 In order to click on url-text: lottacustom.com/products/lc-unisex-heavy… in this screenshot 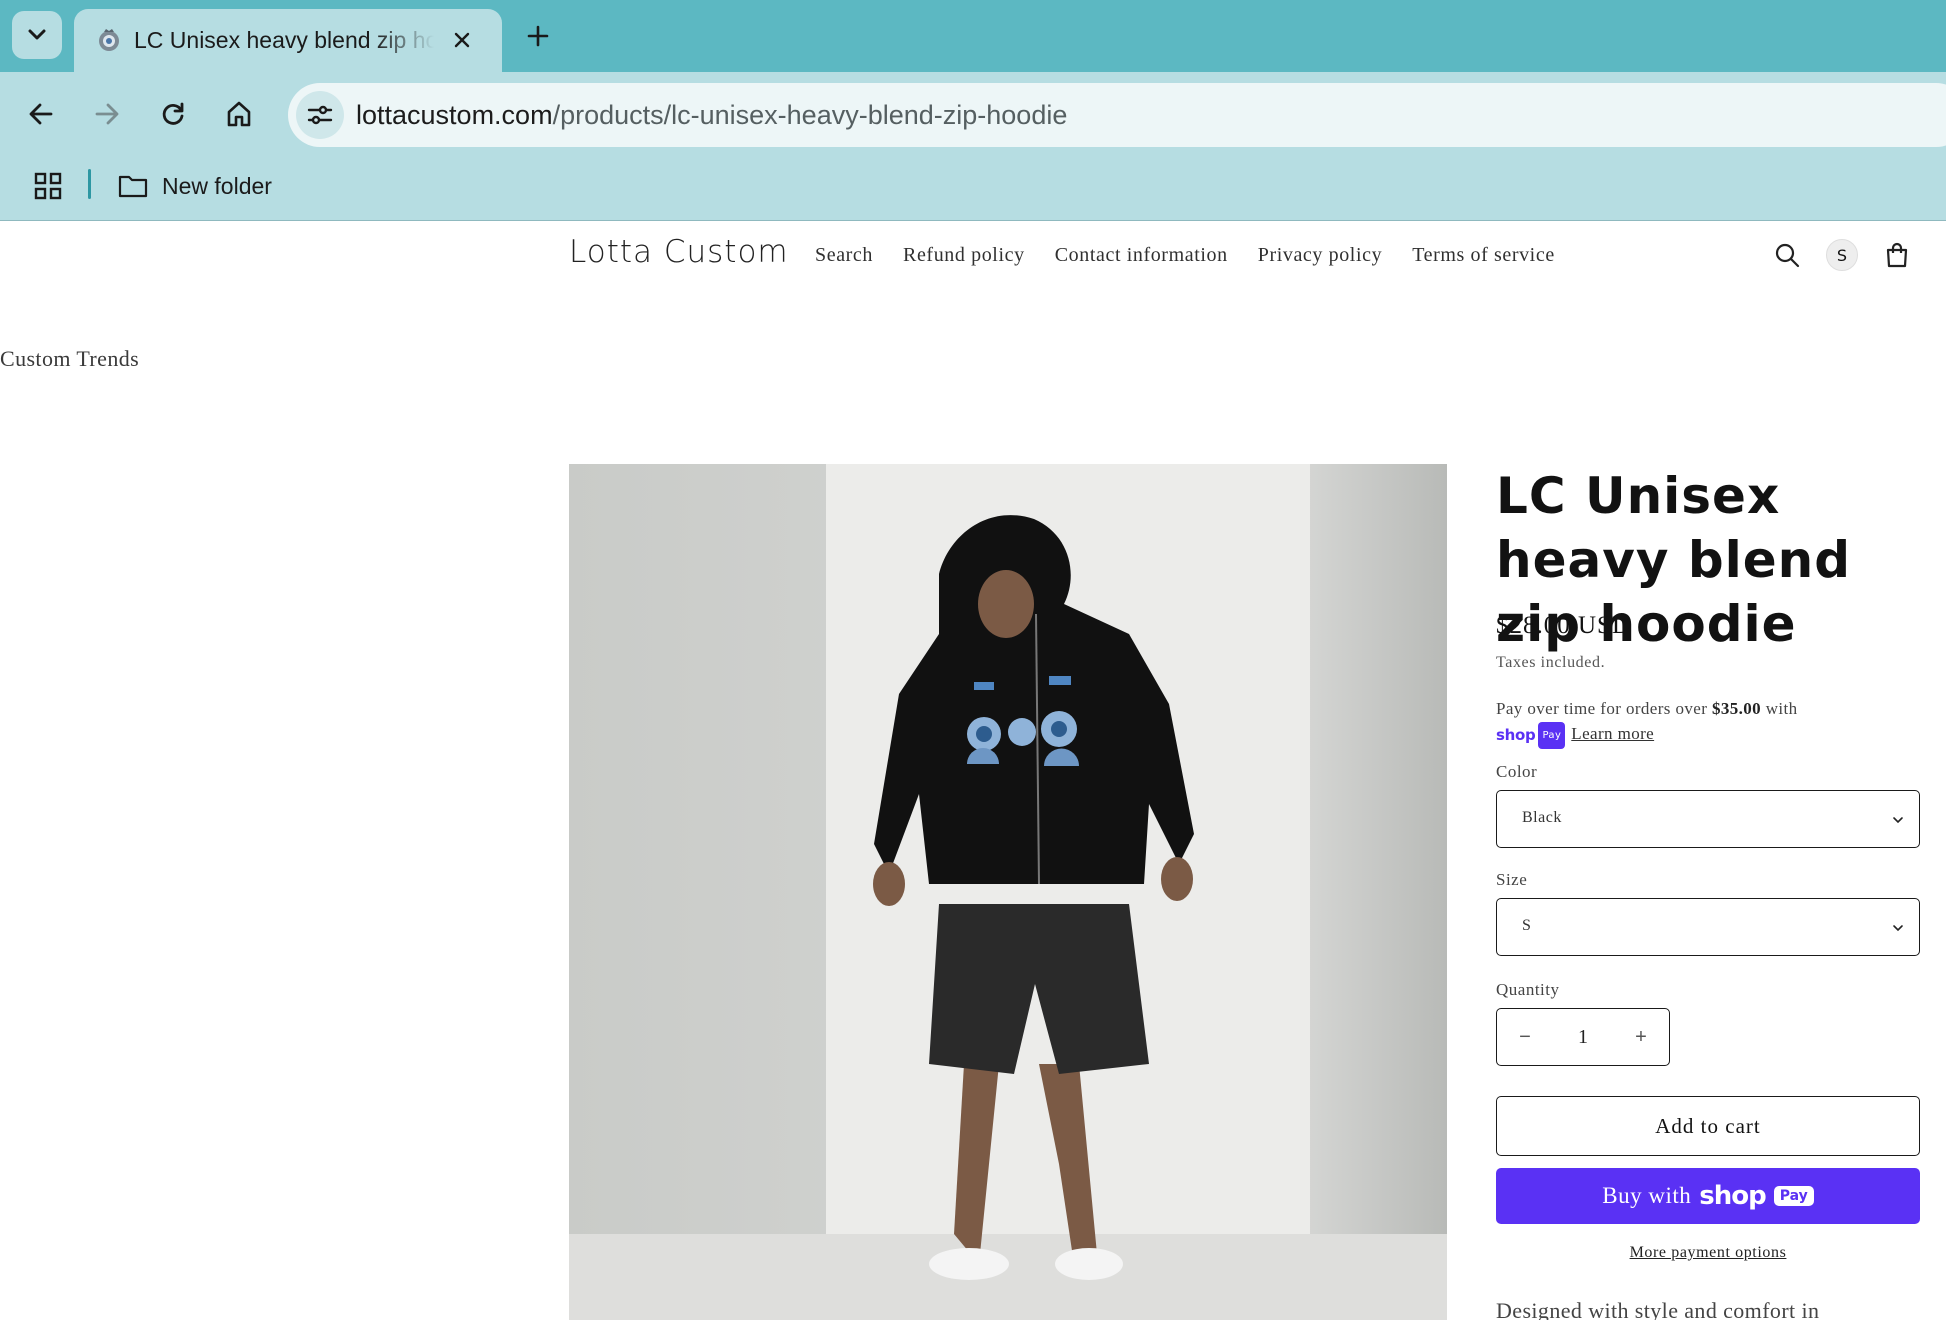, I will do `click(711, 115)`.